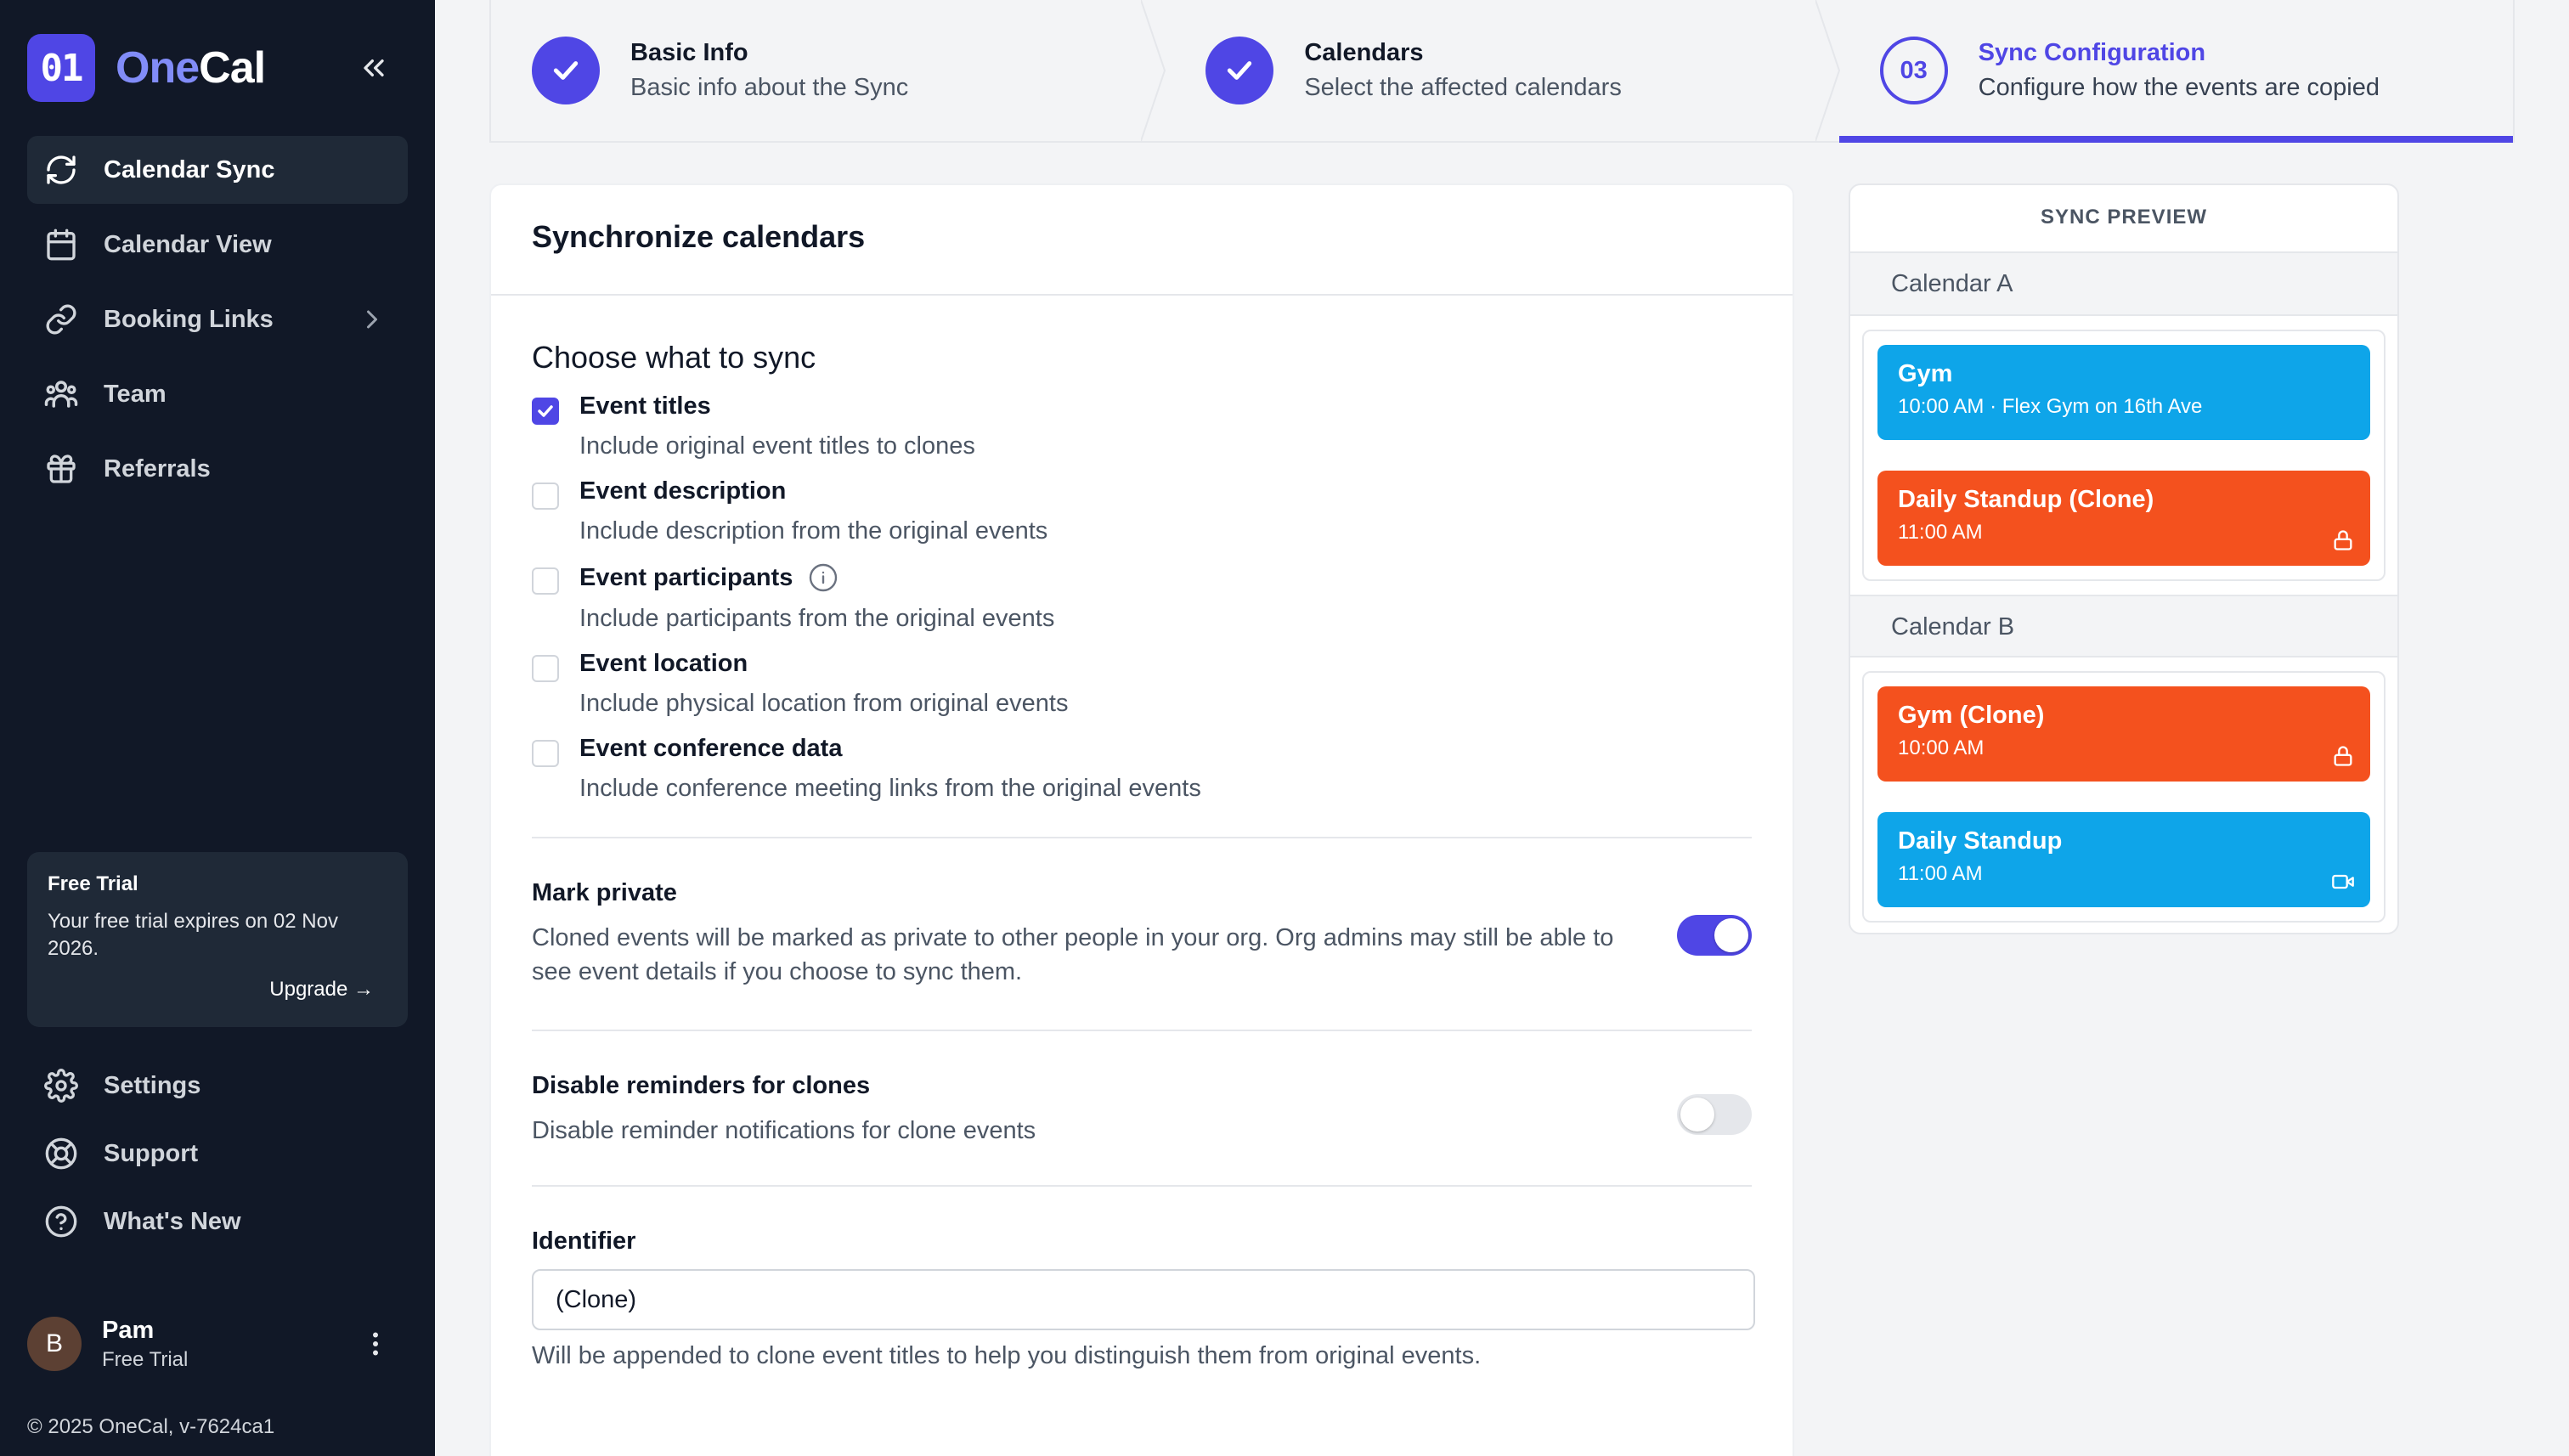  I want to click on nav-item-calendar-sync: Calendar Sync, so click(217, 170).